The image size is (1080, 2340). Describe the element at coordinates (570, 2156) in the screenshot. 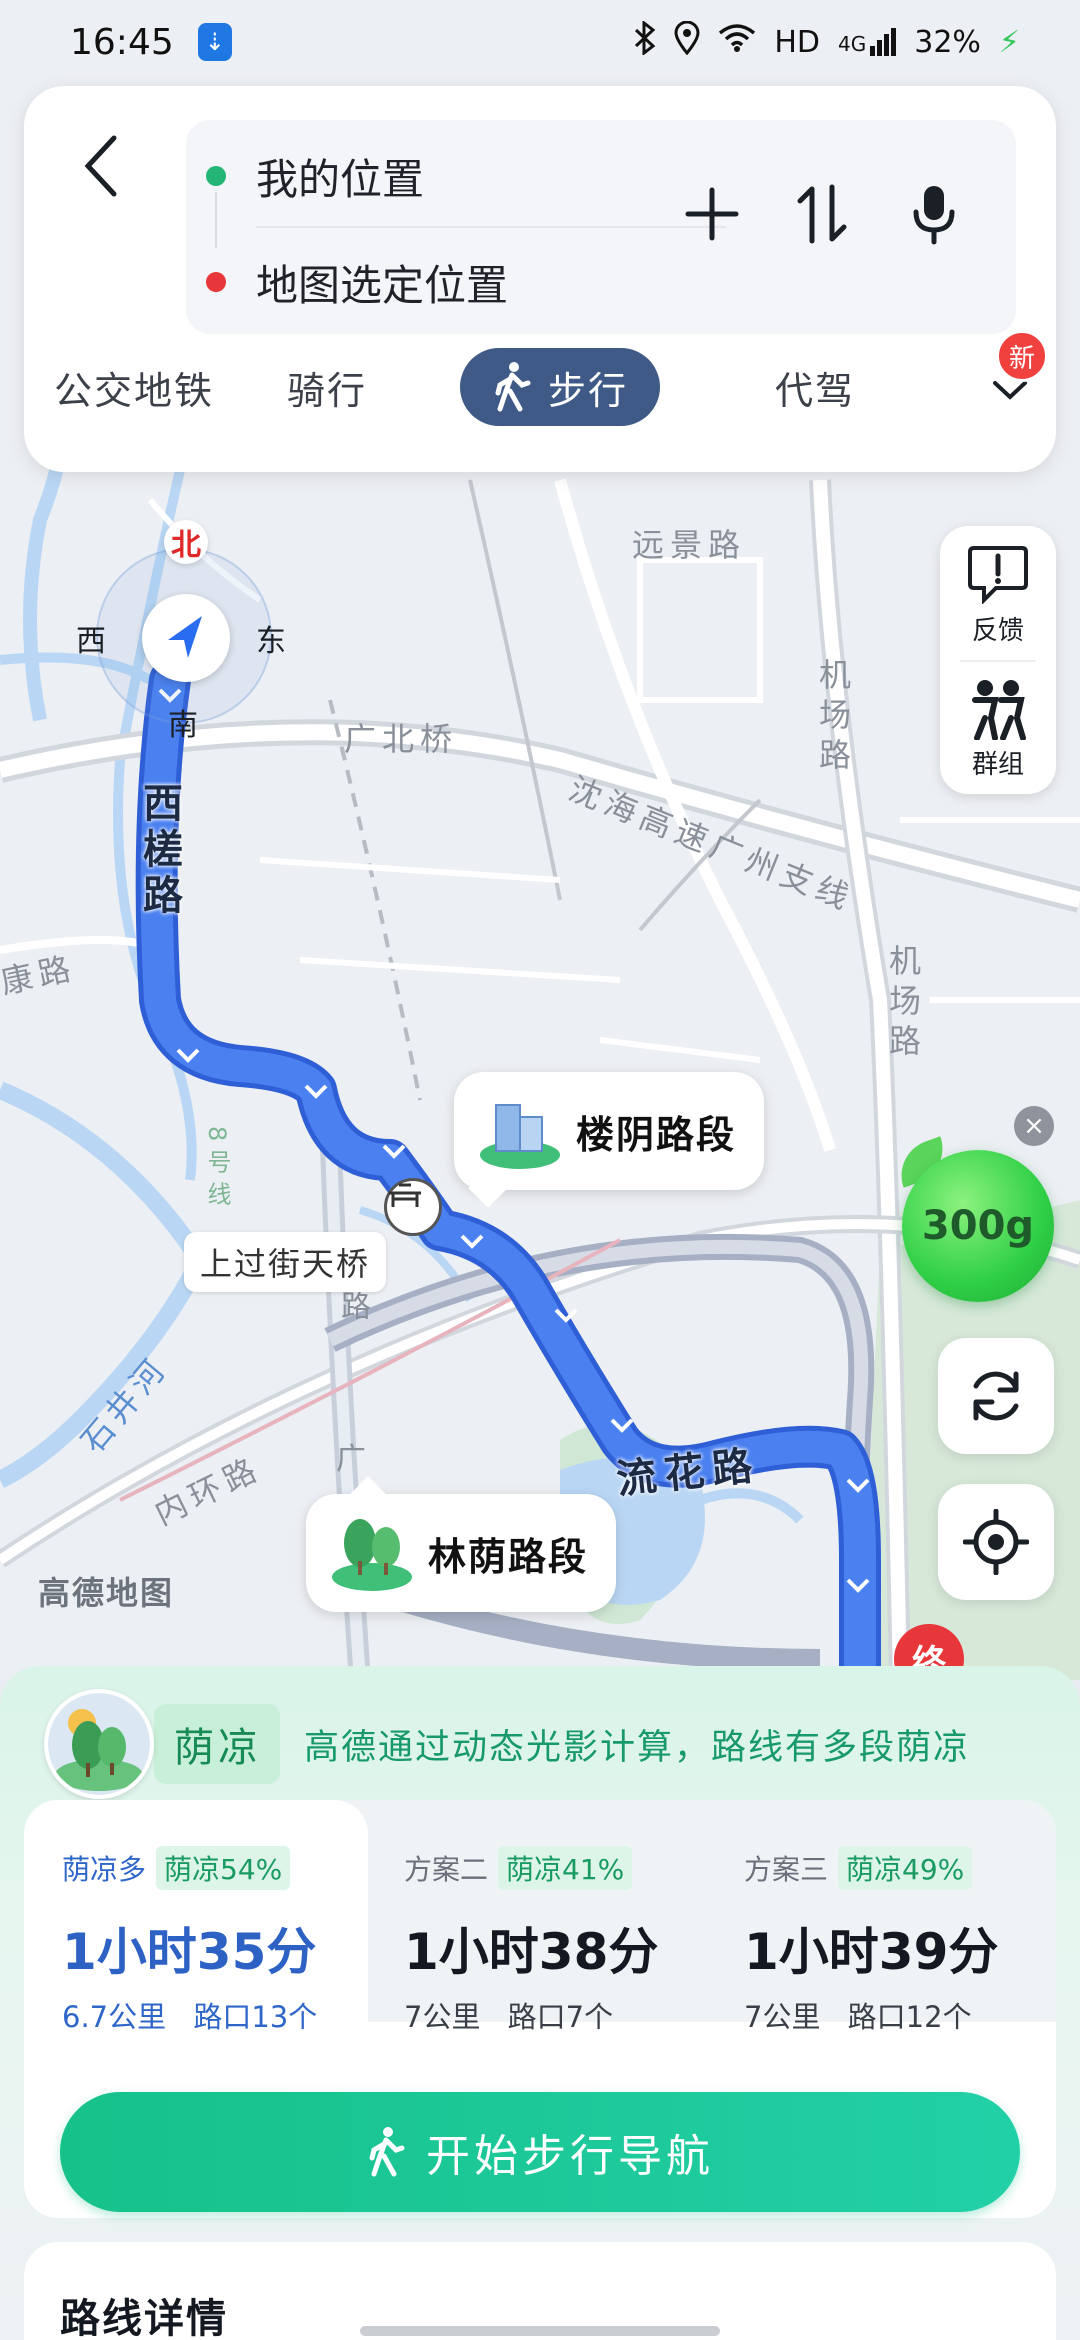

I see `start-navigation-label: 开始步行导航` at that location.